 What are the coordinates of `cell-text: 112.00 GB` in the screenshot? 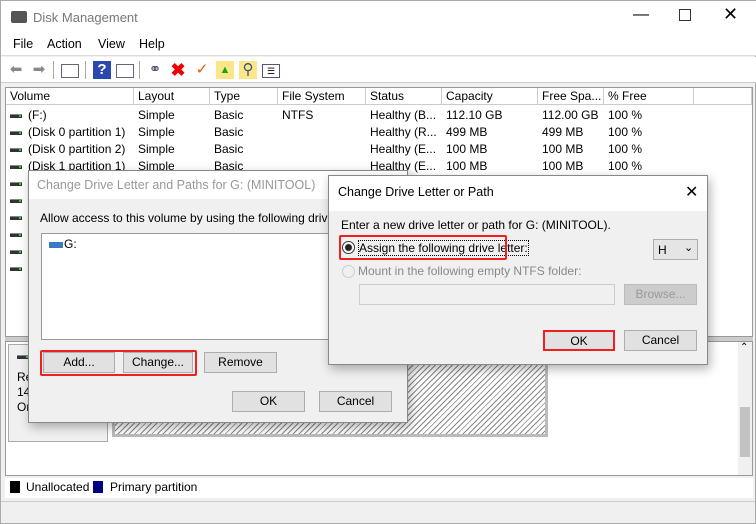 It's located at (570, 115).